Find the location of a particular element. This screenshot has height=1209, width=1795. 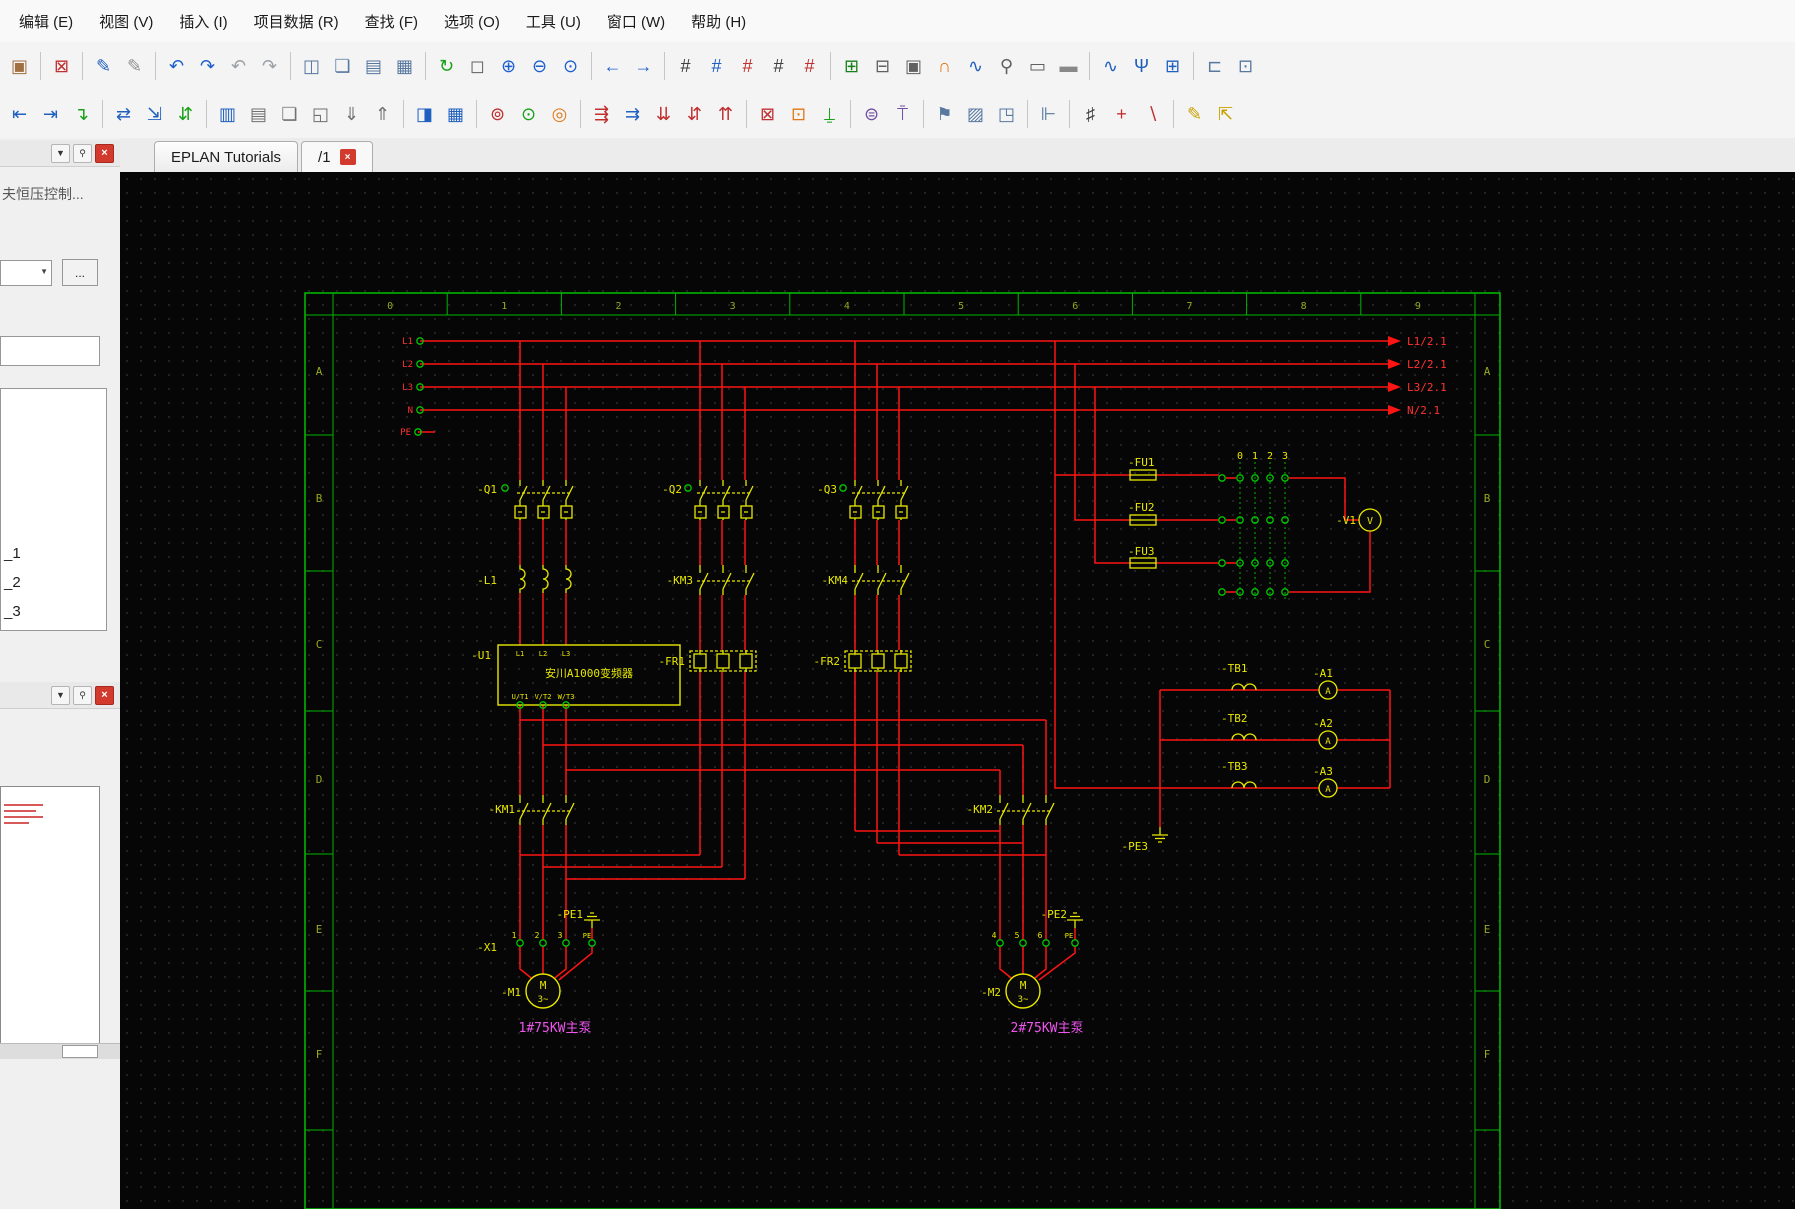

new-window-icon: ◫ is located at coordinates (311, 66).